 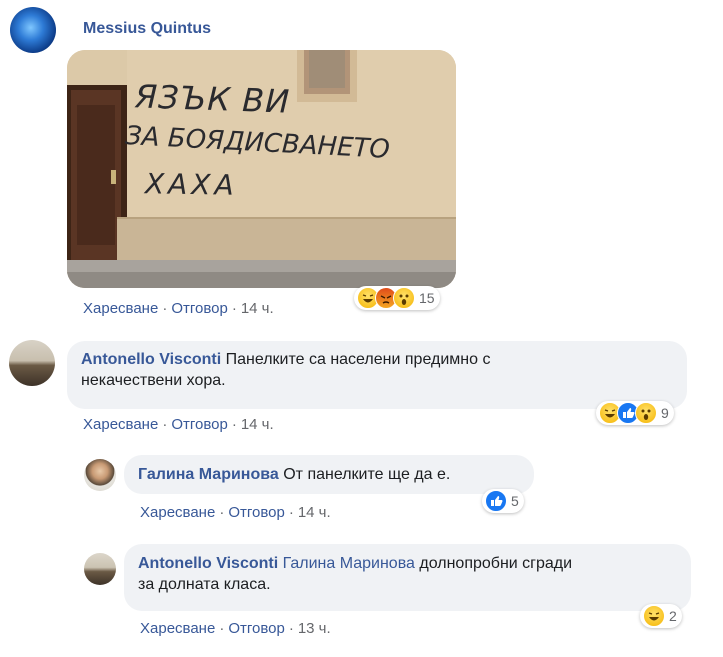 I want to click on post-actions: Харесване · Отговор · 14 ч., so click(x=178, y=308).